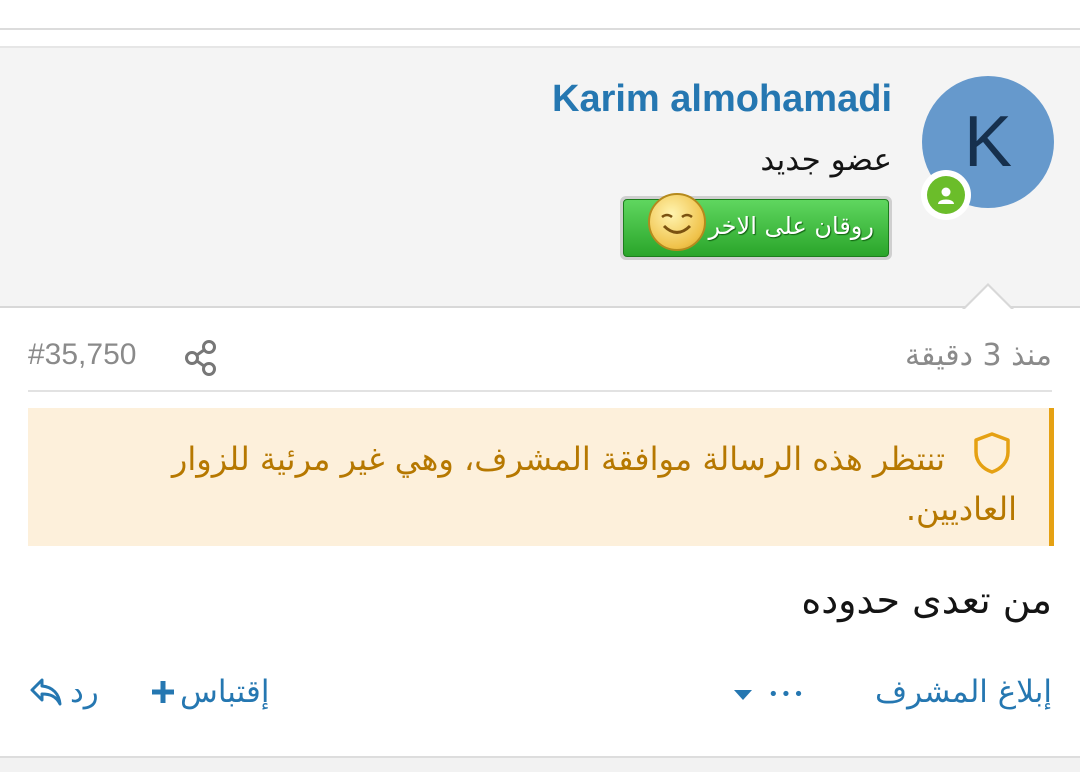 The width and height of the screenshot is (1080, 772). I want to click on post-message: من تعدى حدوده, so click(926, 600).